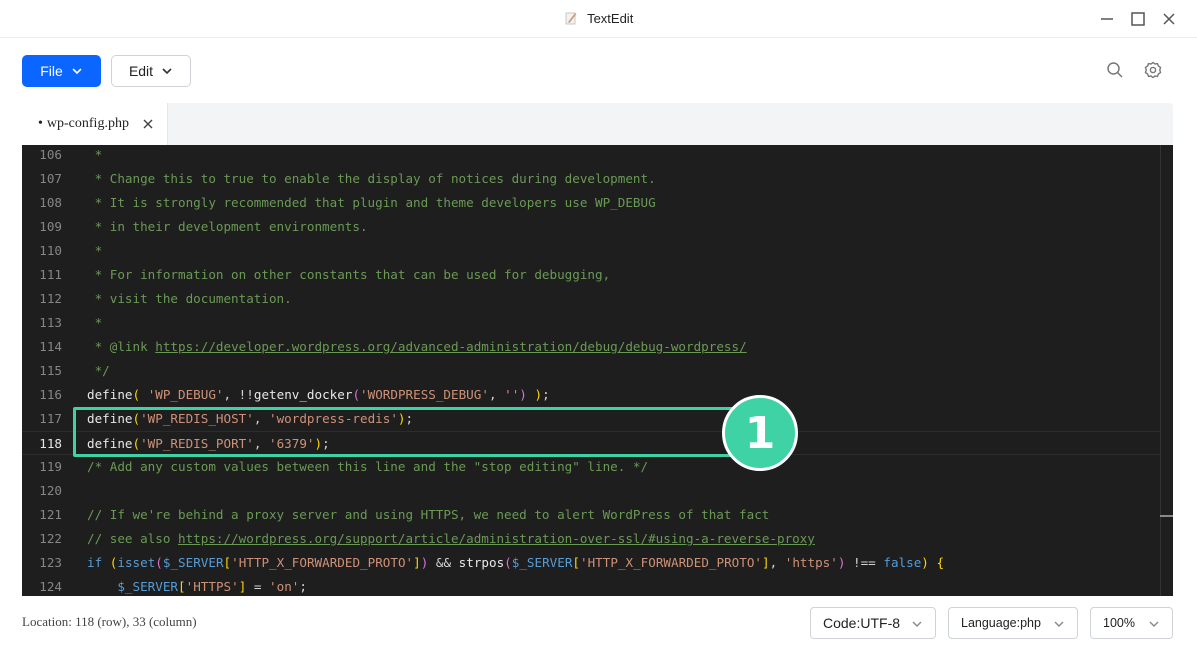 This screenshot has height=646, width=1197. What do you see at coordinates (864, 562) in the screenshot?
I see `code-token: !==` at bounding box center [864, 562].